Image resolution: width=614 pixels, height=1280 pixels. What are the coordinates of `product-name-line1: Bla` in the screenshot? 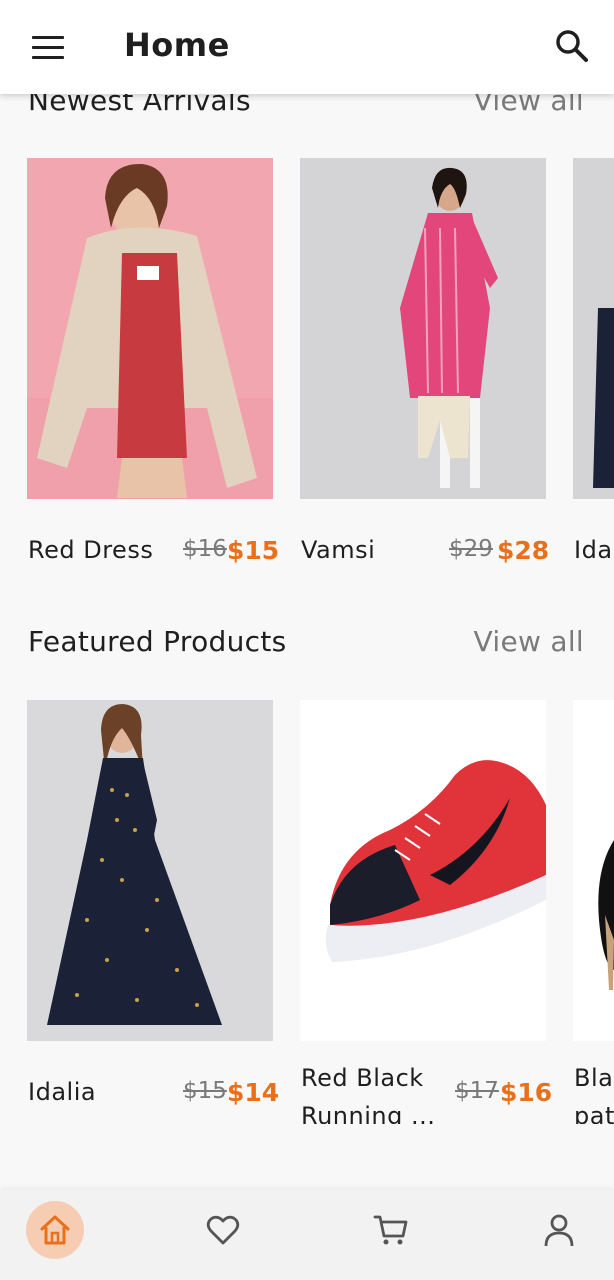 It's located at (594, 1078).